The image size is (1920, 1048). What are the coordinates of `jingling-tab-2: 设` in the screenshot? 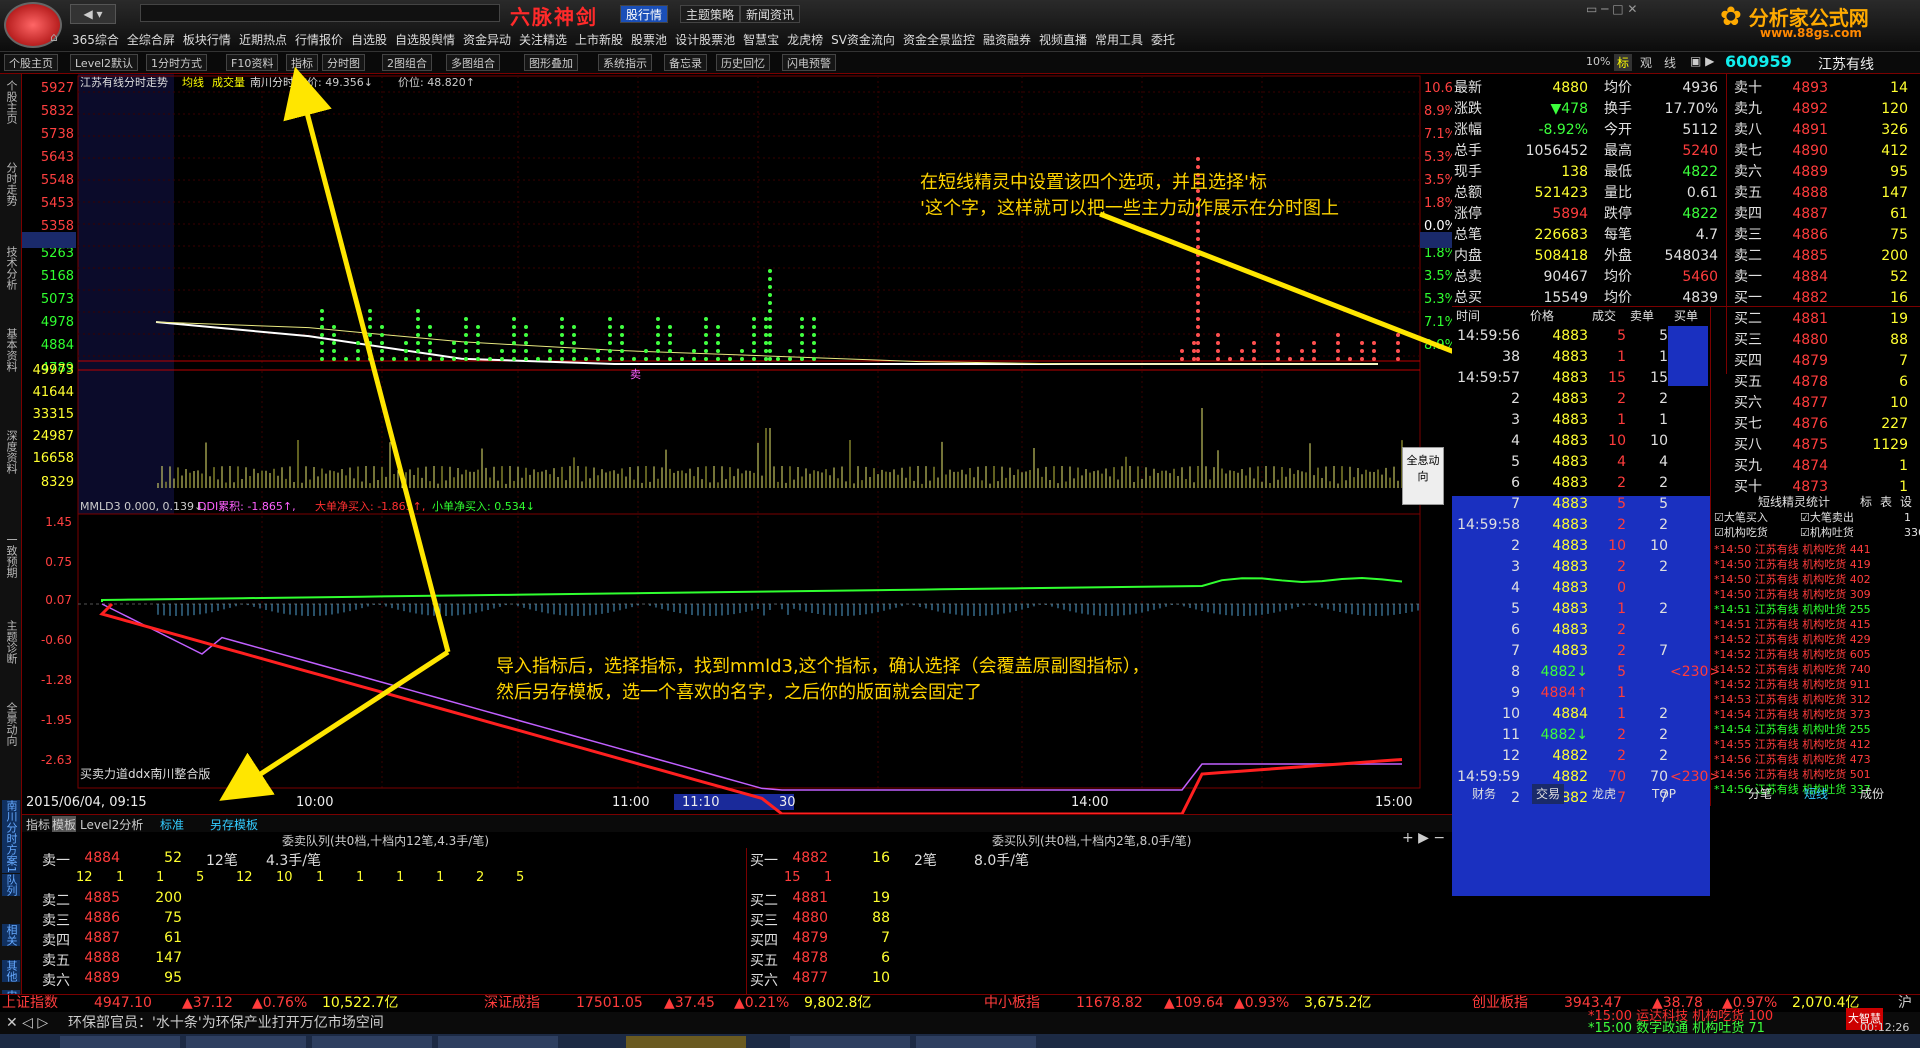 It's located at (1906, 502).